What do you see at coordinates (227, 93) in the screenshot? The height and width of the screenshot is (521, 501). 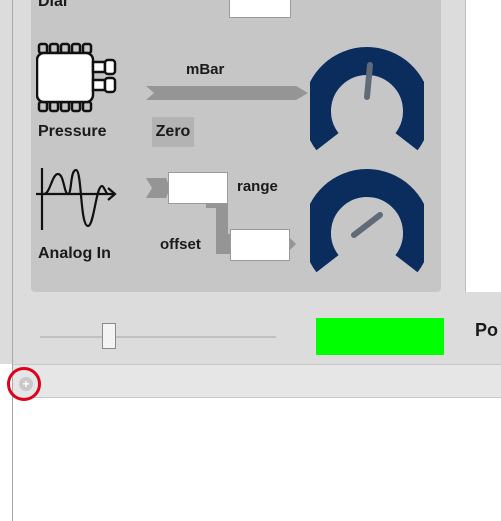 I see `pressure-wire-arrow` at bounding box center [227, 93].